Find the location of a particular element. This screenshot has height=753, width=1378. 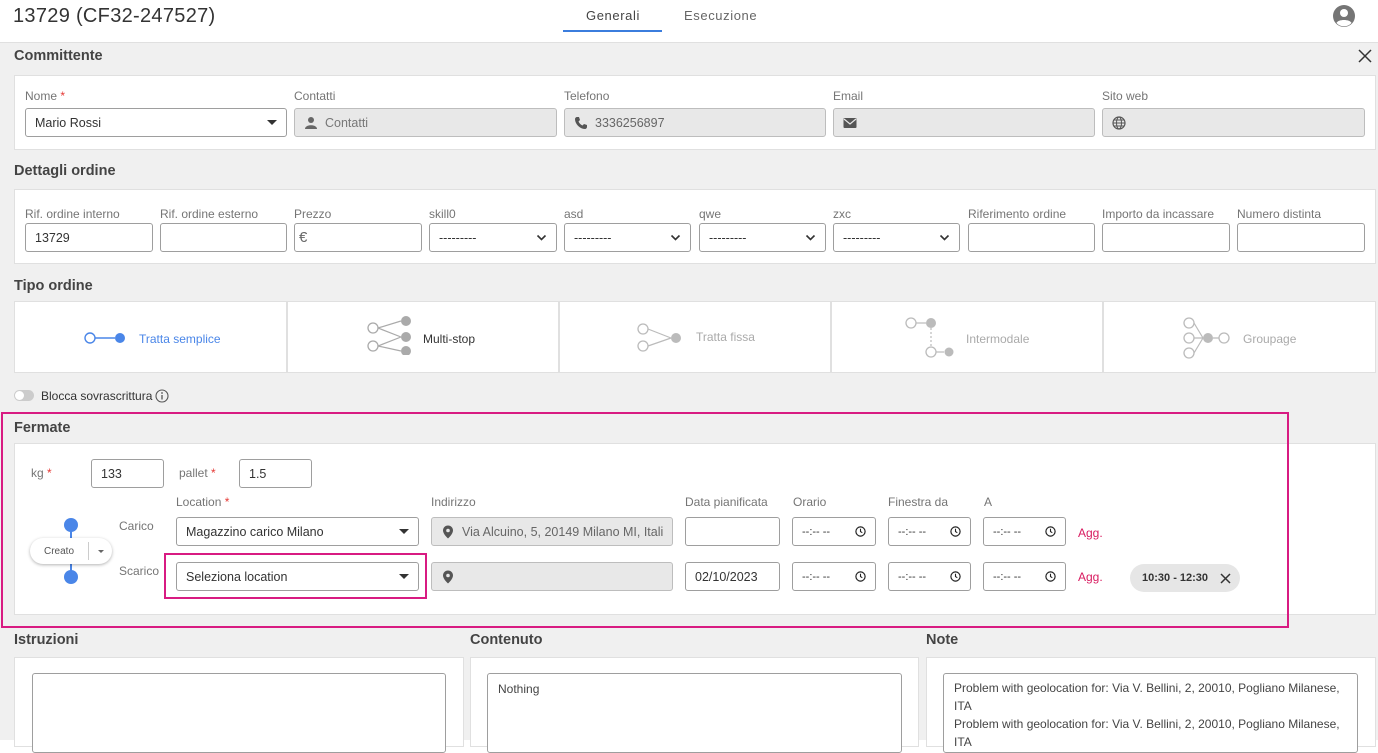

tipo-label-intermodale: Intermodale is located at coordinates (998, 339).